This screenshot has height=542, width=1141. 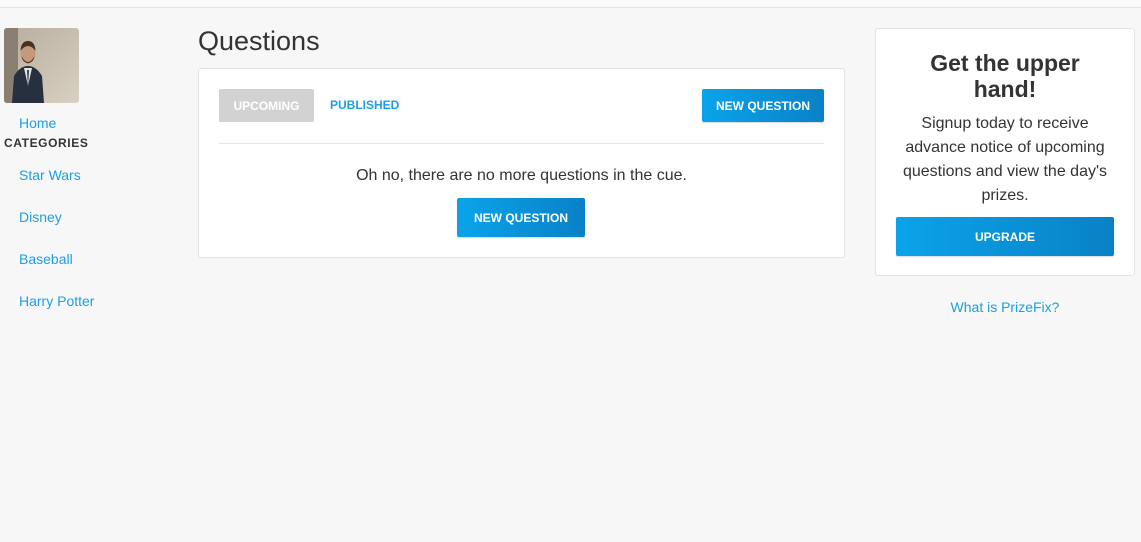 I want to click on tab-published: PUBLISHED, so click(x=364, y=105).